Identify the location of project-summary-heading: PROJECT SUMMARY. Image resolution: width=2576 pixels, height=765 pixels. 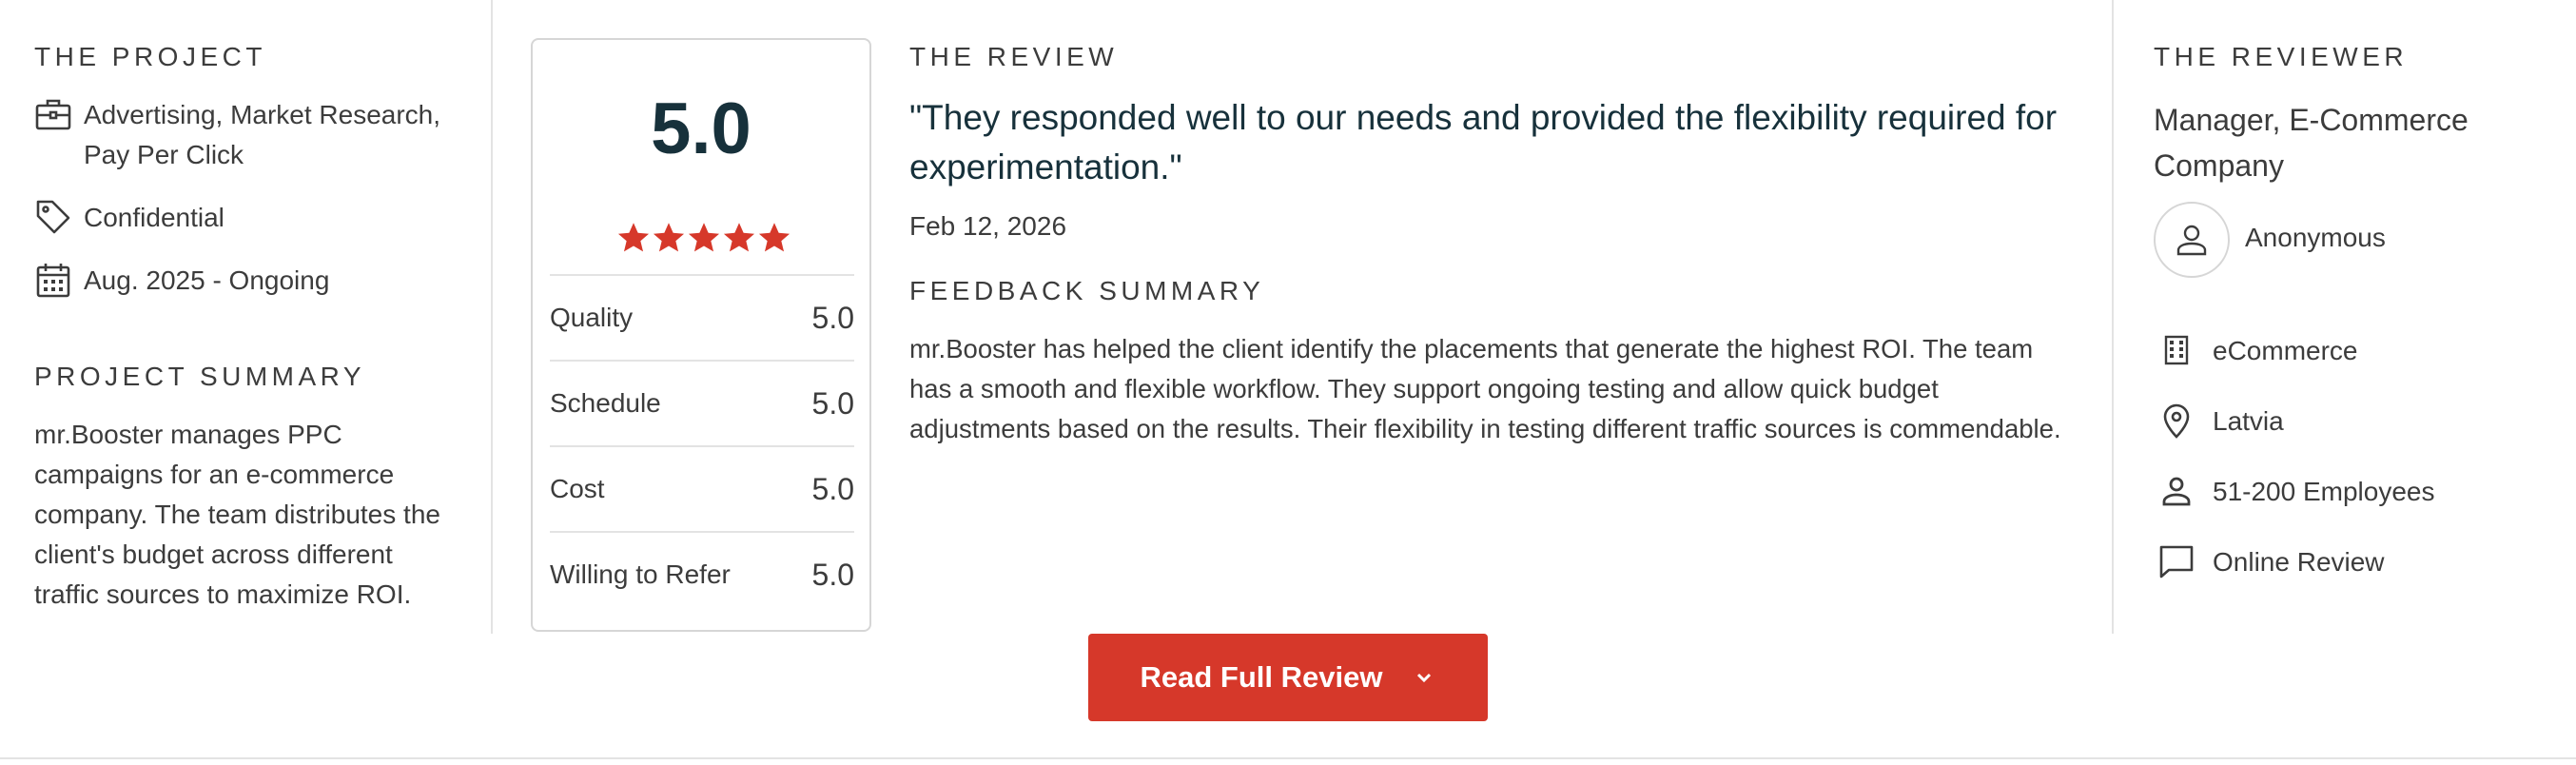
(200, 376).